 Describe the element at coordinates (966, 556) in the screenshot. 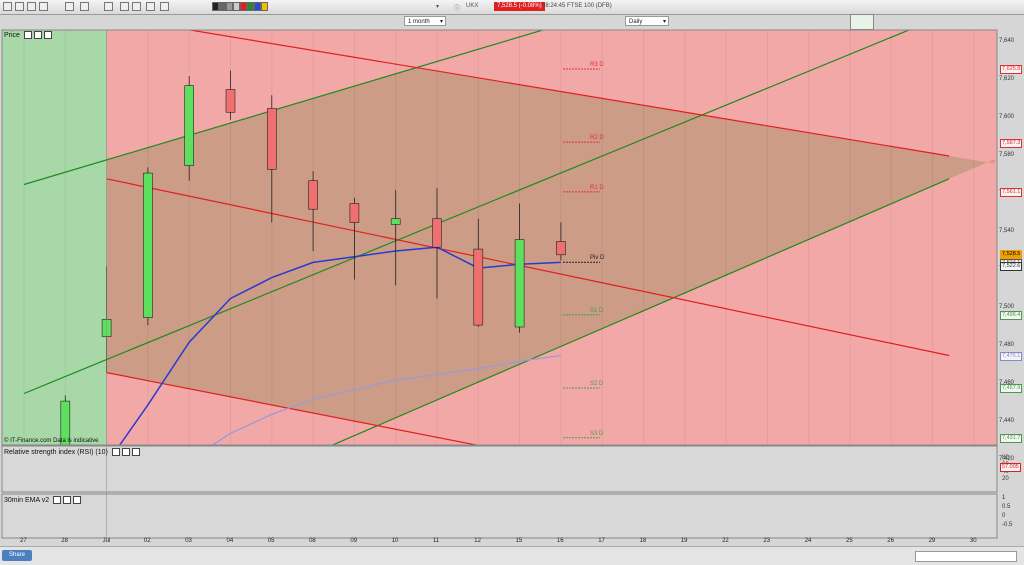

I see `horizontal-scrollbar` at that location.